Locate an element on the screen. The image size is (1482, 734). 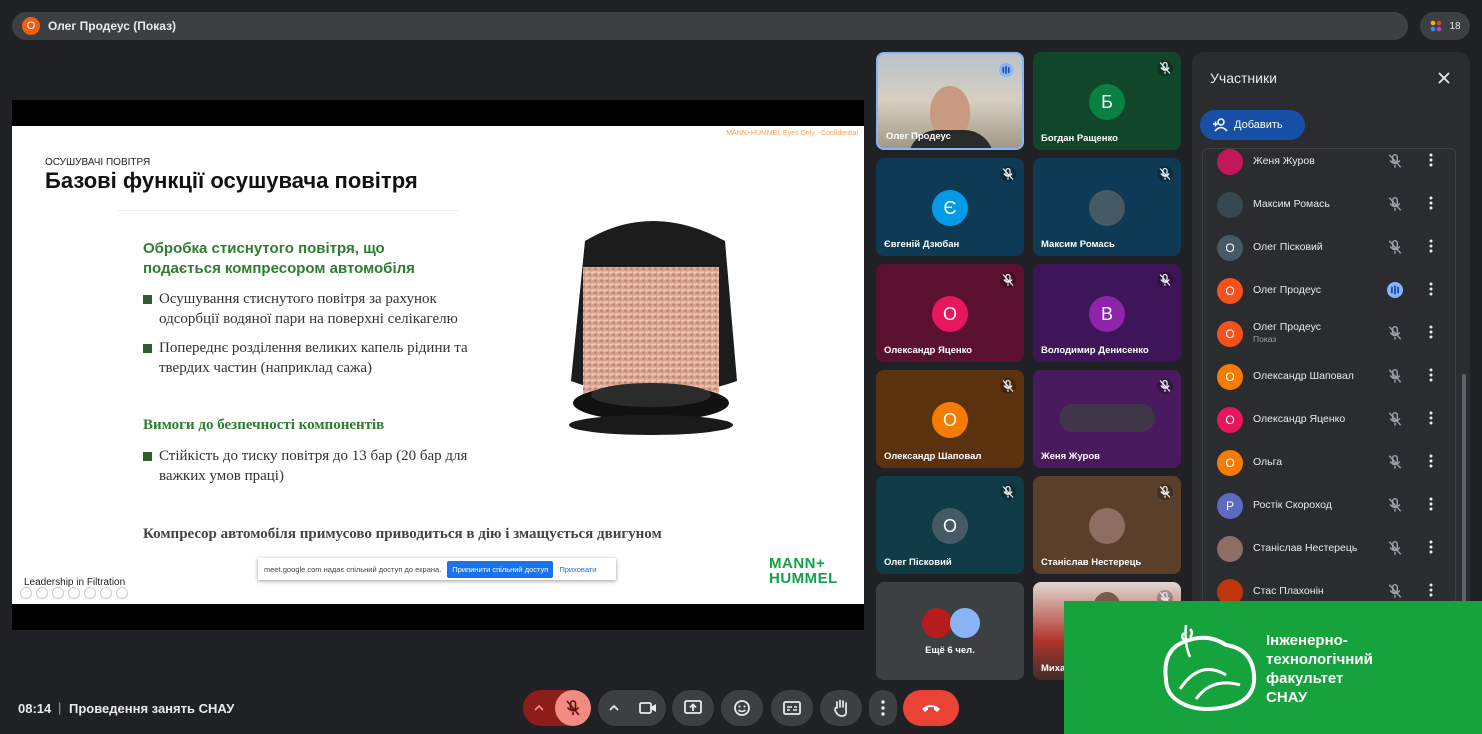
participant-tile: Ещё 6 чел. is located at coordinates (950, 631).